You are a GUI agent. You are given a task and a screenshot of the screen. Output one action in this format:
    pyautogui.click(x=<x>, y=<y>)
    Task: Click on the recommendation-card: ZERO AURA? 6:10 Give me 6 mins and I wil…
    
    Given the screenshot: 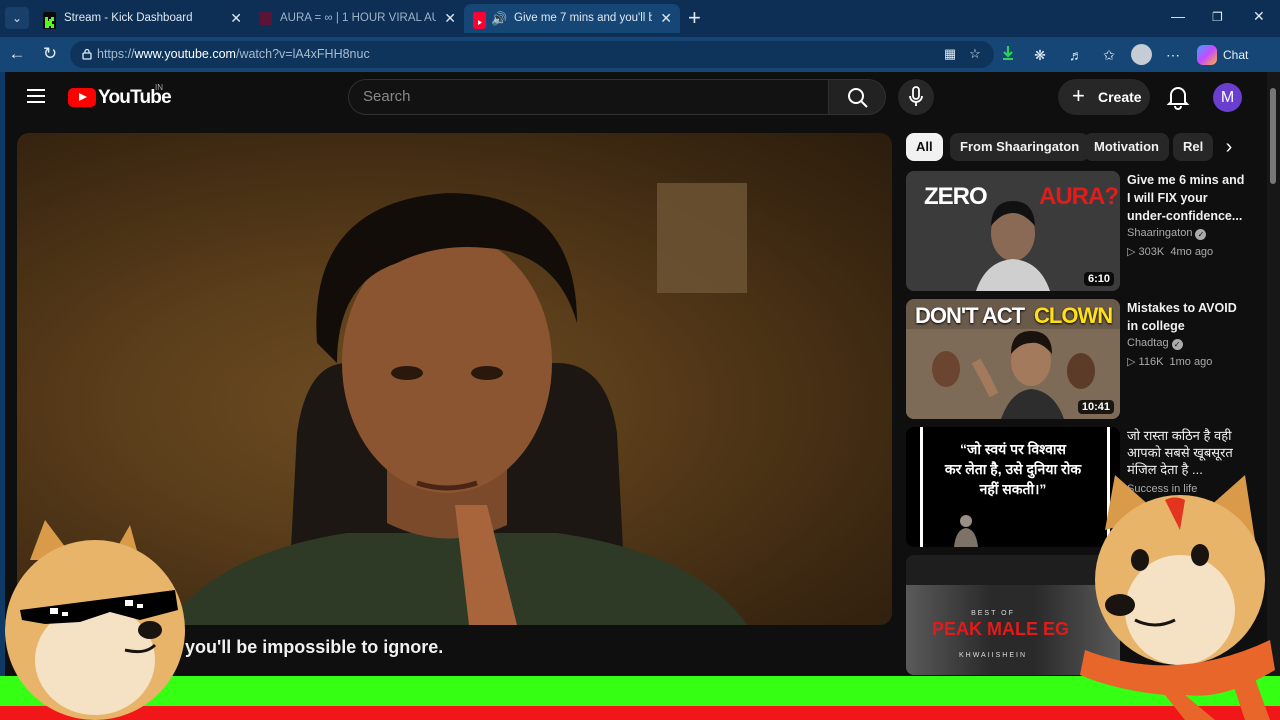 What is the action you would take?
    pyautogui.click(x=1076, y=231)
    